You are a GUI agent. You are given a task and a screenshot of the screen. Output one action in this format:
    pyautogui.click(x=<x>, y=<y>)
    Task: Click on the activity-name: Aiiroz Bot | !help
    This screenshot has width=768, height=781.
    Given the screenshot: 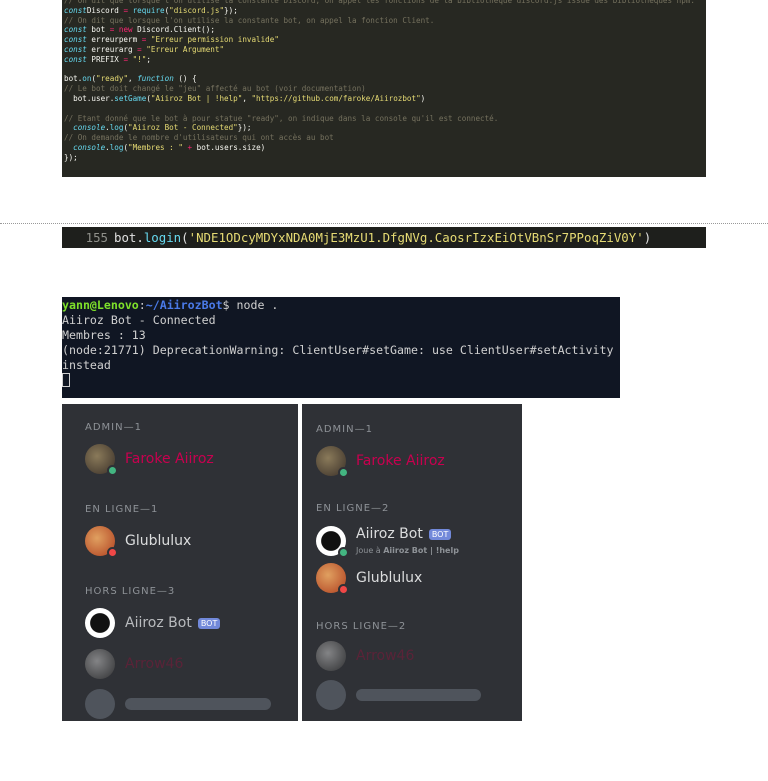 What is the action you would take?
    pyautogui.click(x=421, y=550)
    